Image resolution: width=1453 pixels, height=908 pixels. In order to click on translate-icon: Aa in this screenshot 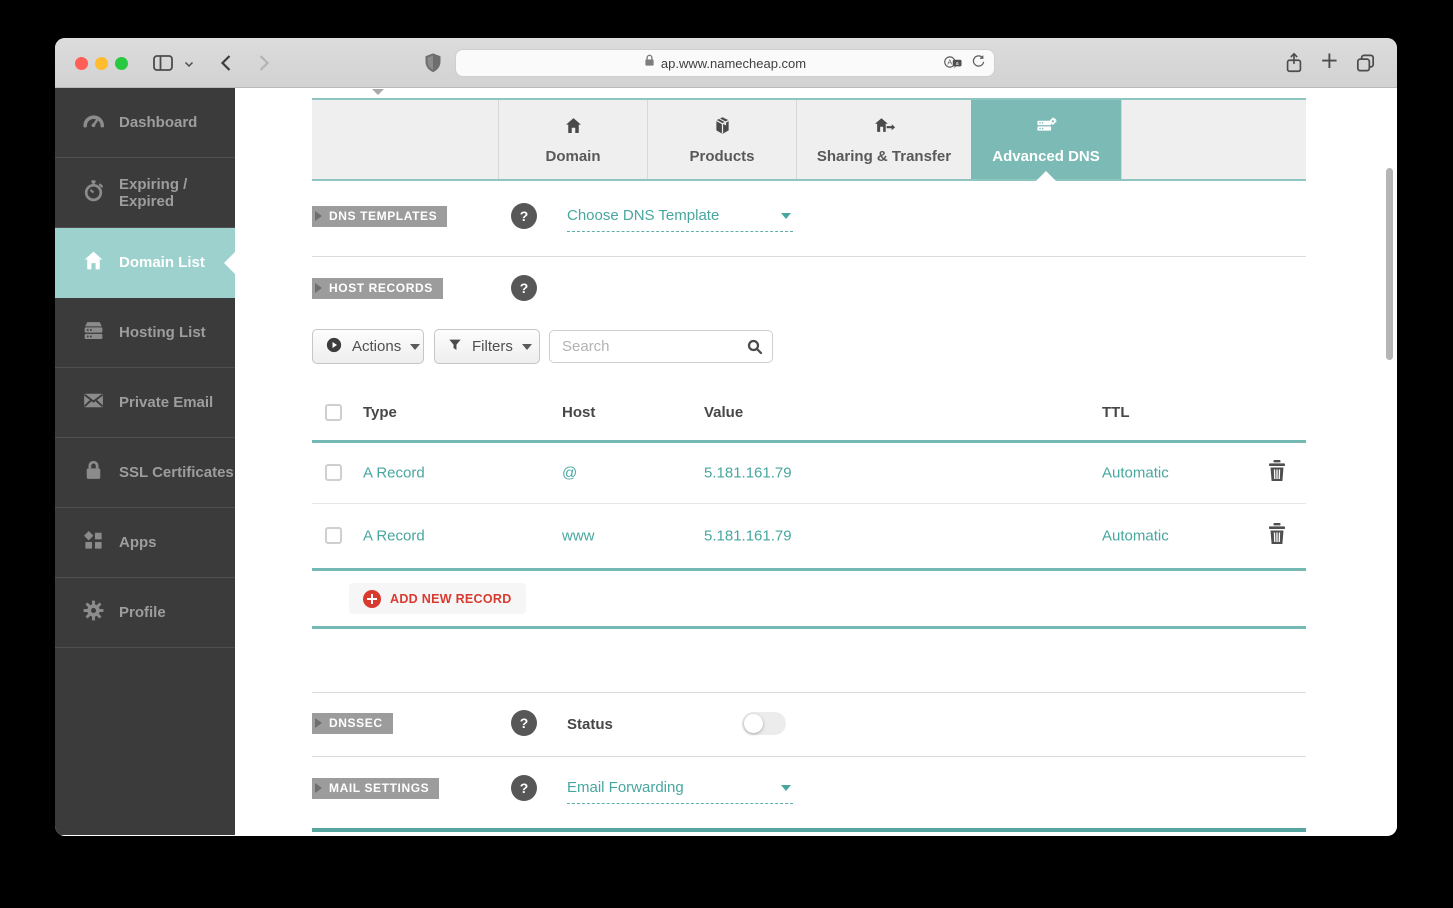, I will do `click(953, 64)`.